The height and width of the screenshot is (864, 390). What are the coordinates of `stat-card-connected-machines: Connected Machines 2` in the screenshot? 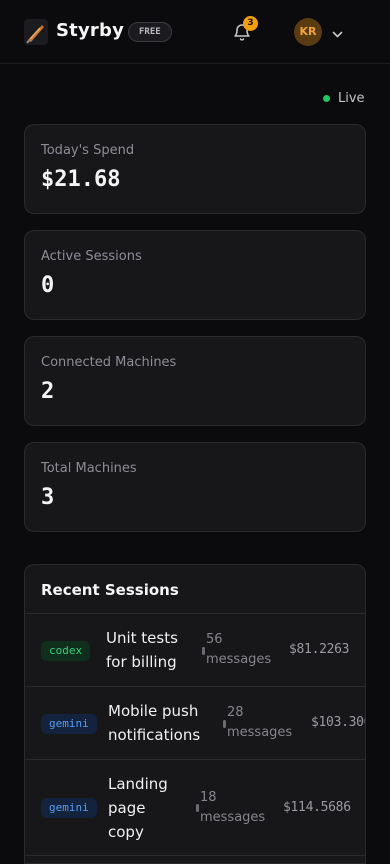 It's located at (195, 381).